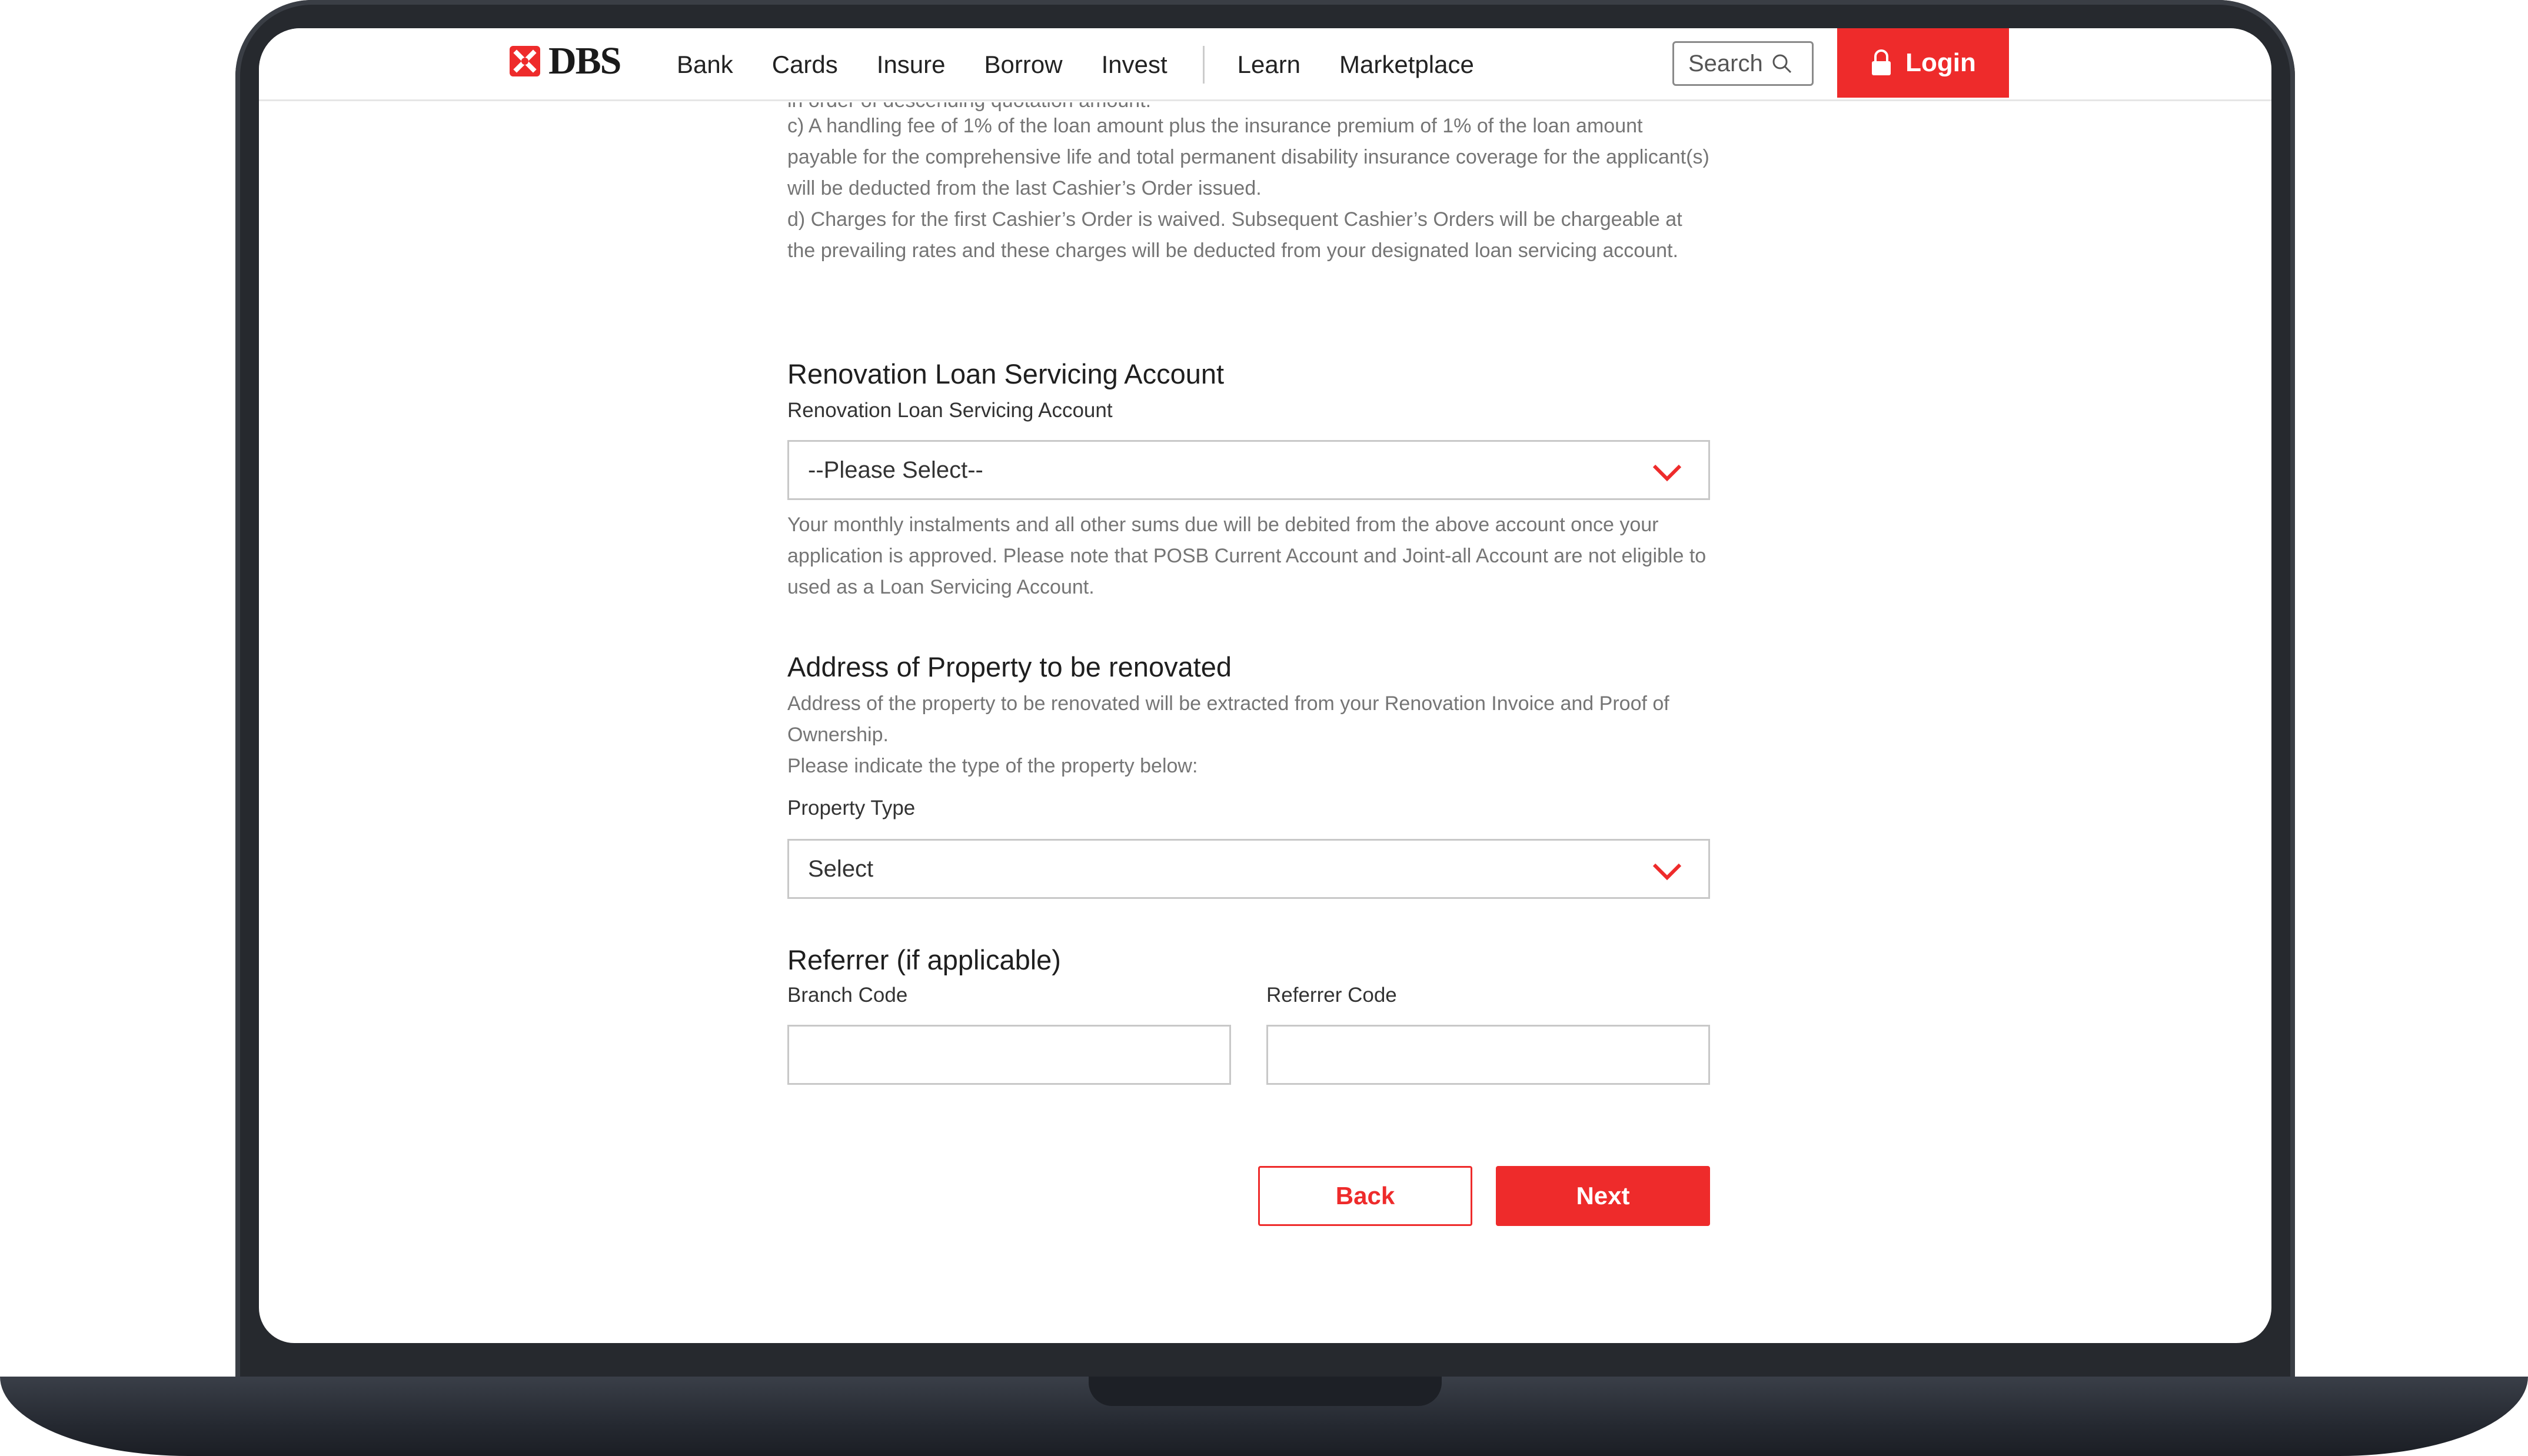 The height and width of the screenshot is (1456, 2528). Describe the element at coordinates (1331, 995) in the screenshot. I see `referrer-code-label: Referrer Code` at that location.